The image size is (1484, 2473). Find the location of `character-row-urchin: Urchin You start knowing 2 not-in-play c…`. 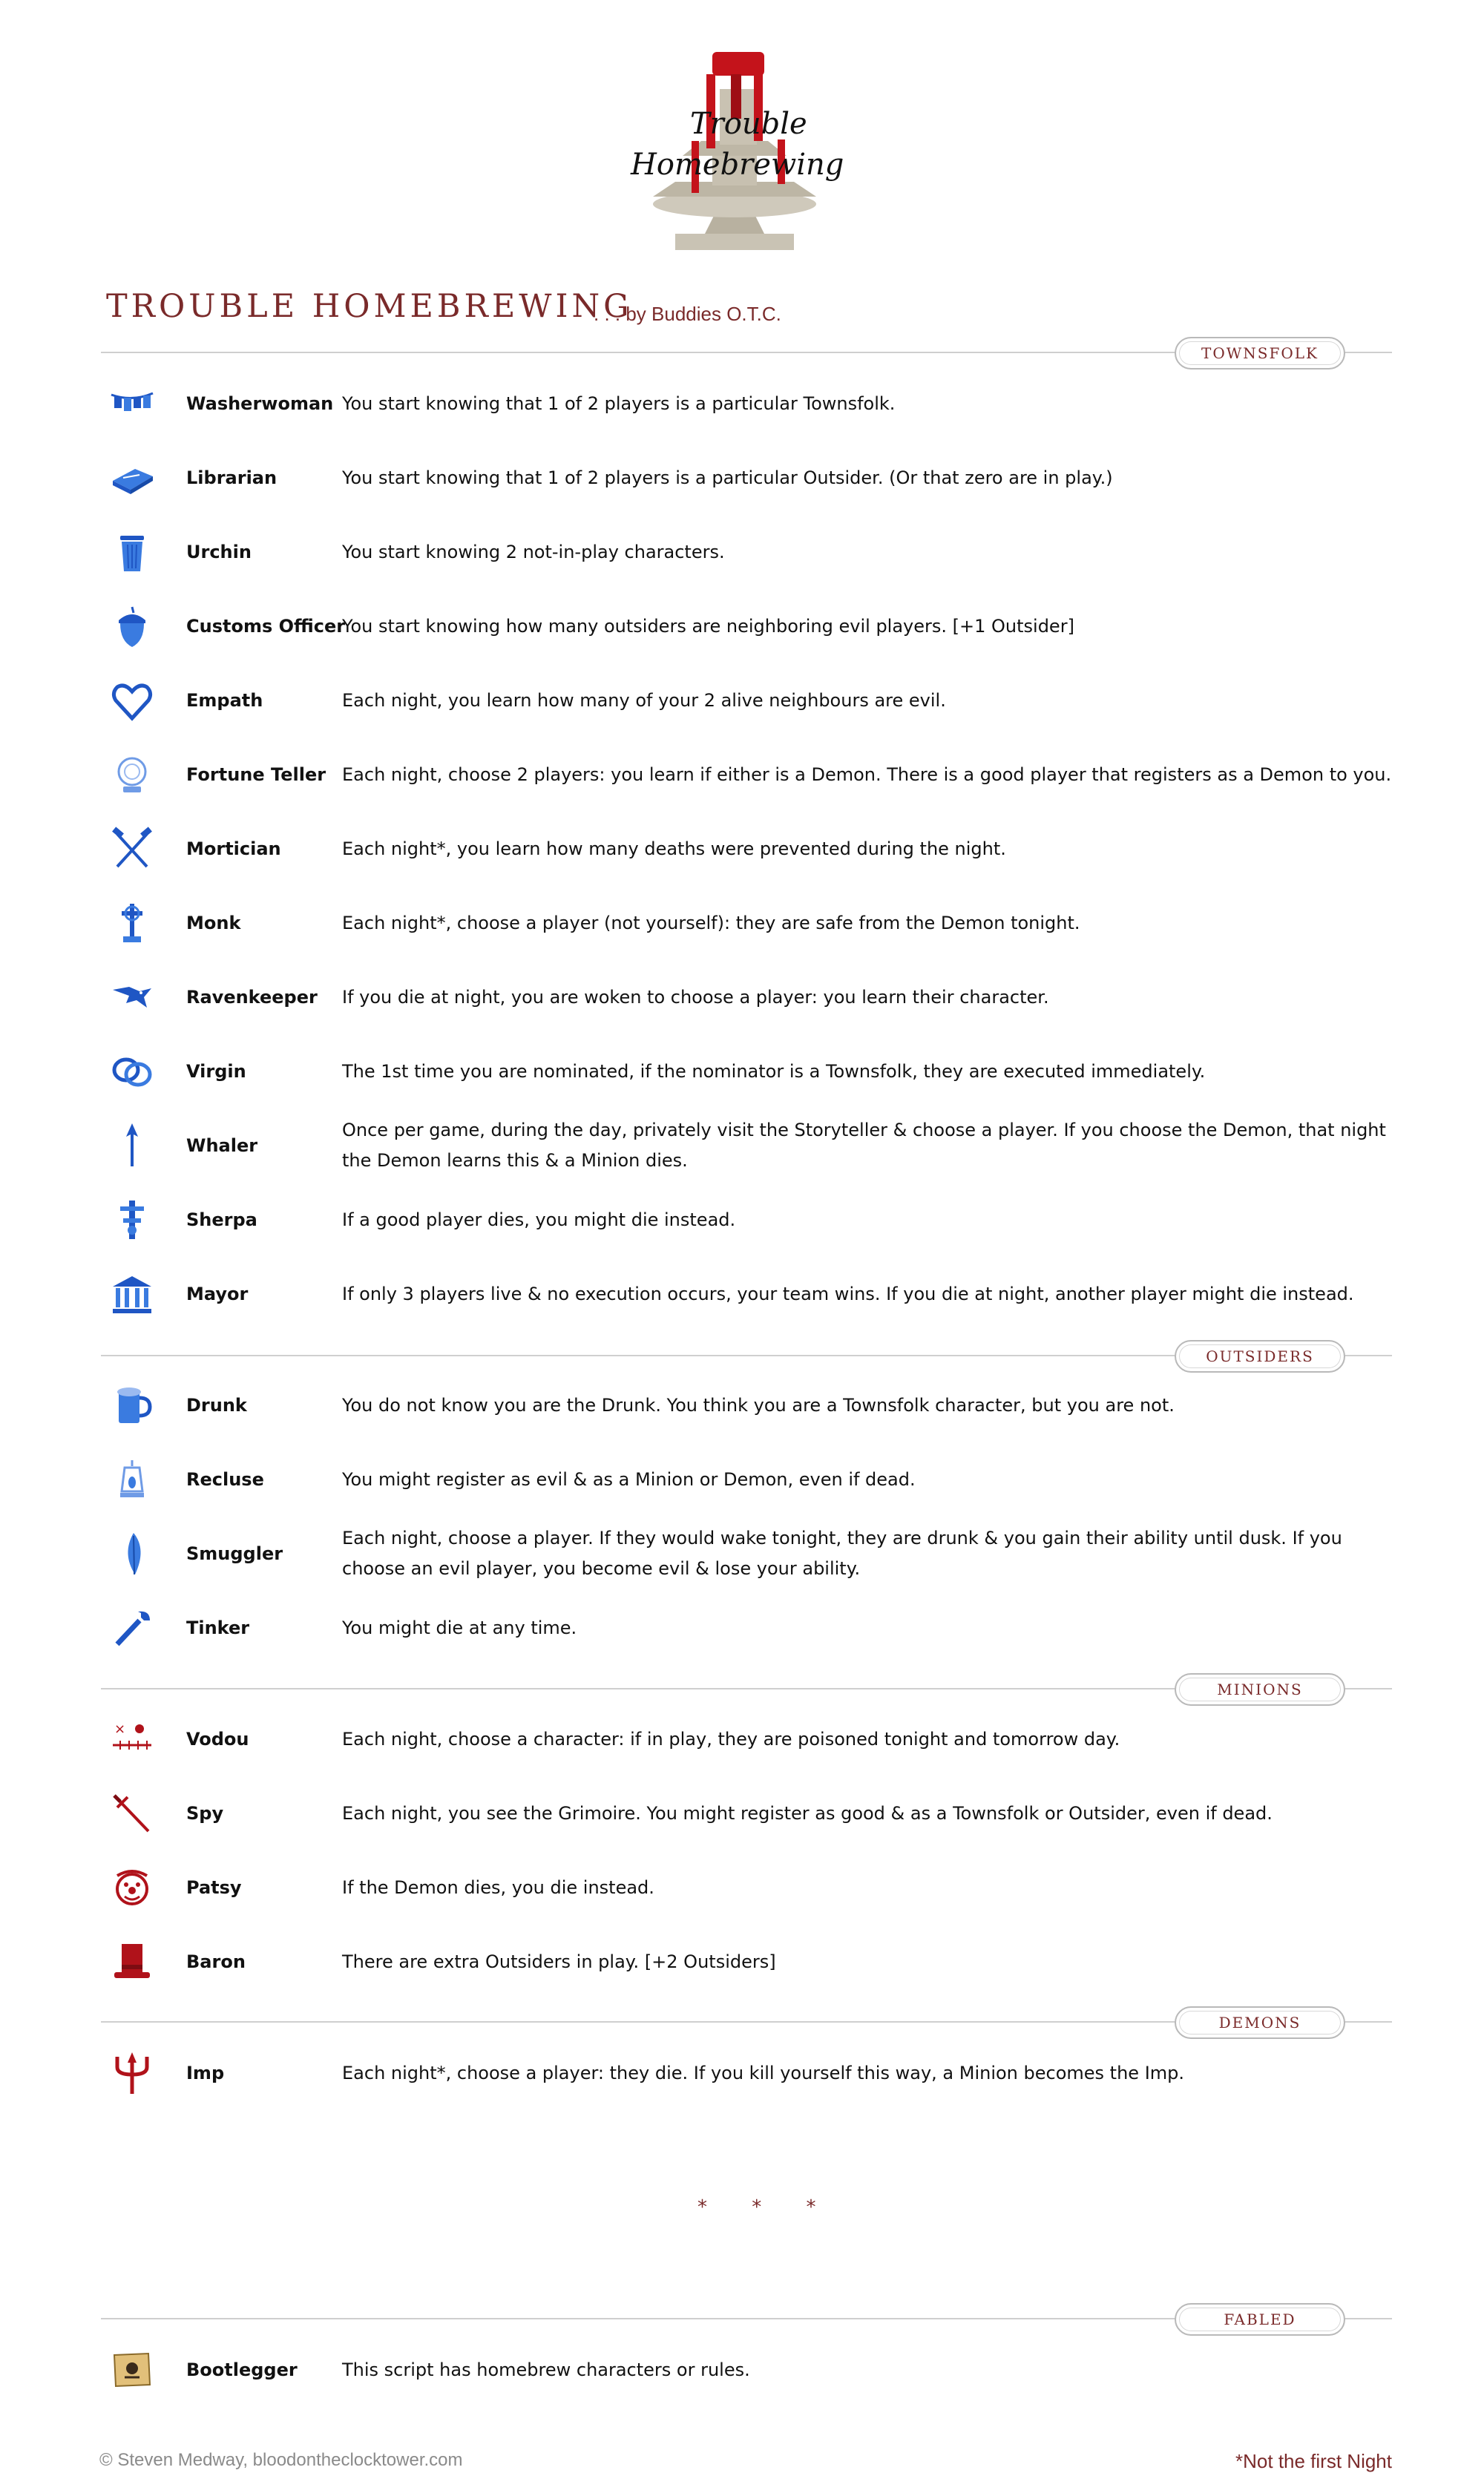

character-row-urchin: Urchin You start knowing 2 not-in-play c… is located at coordinates (746, 552).